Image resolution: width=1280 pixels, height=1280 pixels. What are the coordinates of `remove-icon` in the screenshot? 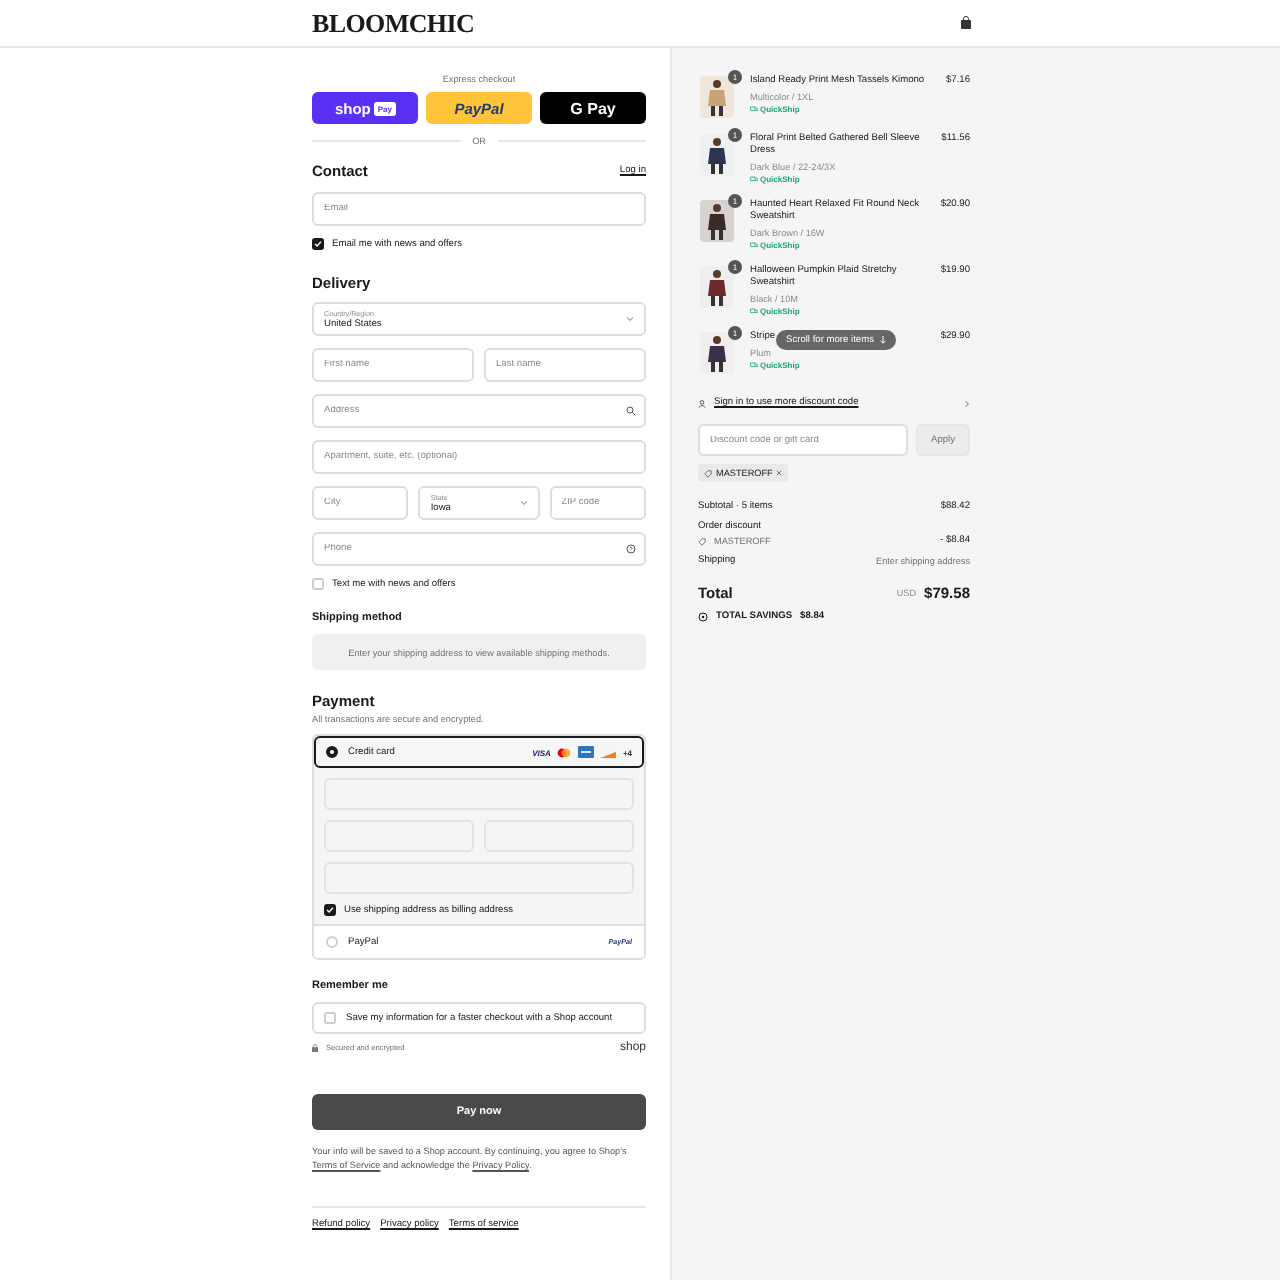 It's located at (779, 473).